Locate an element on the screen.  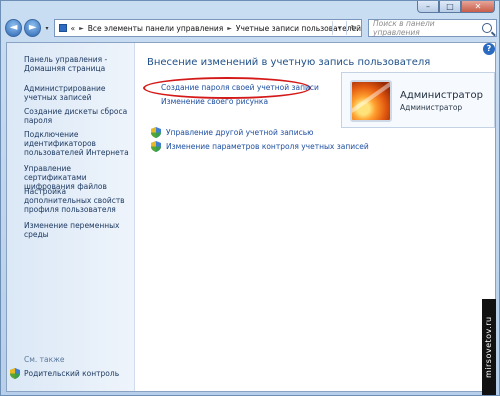
address-overflow-chevron: « is located at coordinates (73, 28).